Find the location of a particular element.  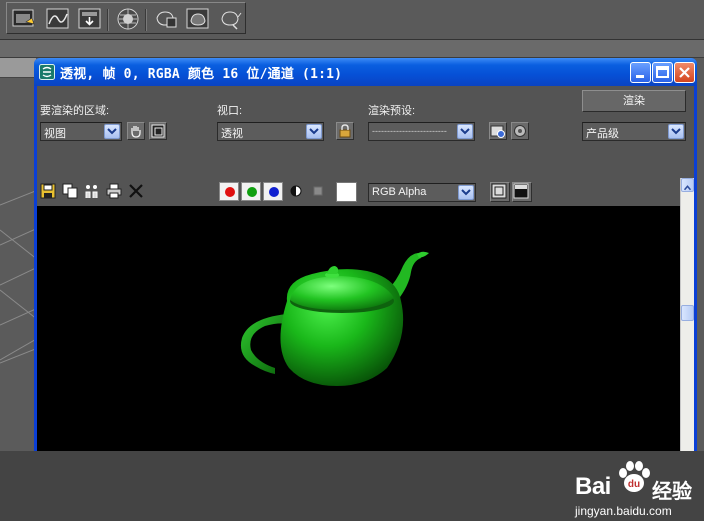

render-iterative-icon is located at coordinates (166, 19).